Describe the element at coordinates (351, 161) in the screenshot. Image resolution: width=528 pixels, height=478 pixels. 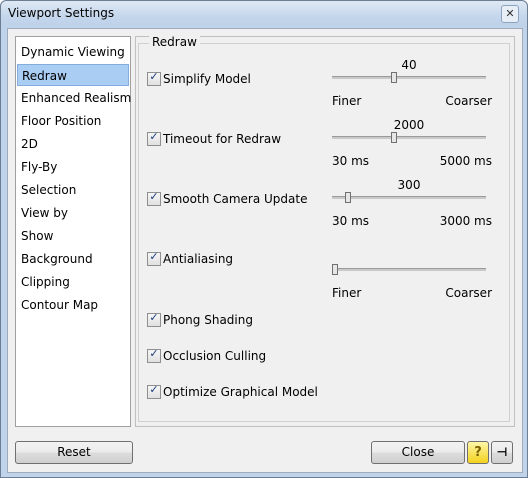
I see `timeout-for-redraw-min-label: 30 ms` at that location.